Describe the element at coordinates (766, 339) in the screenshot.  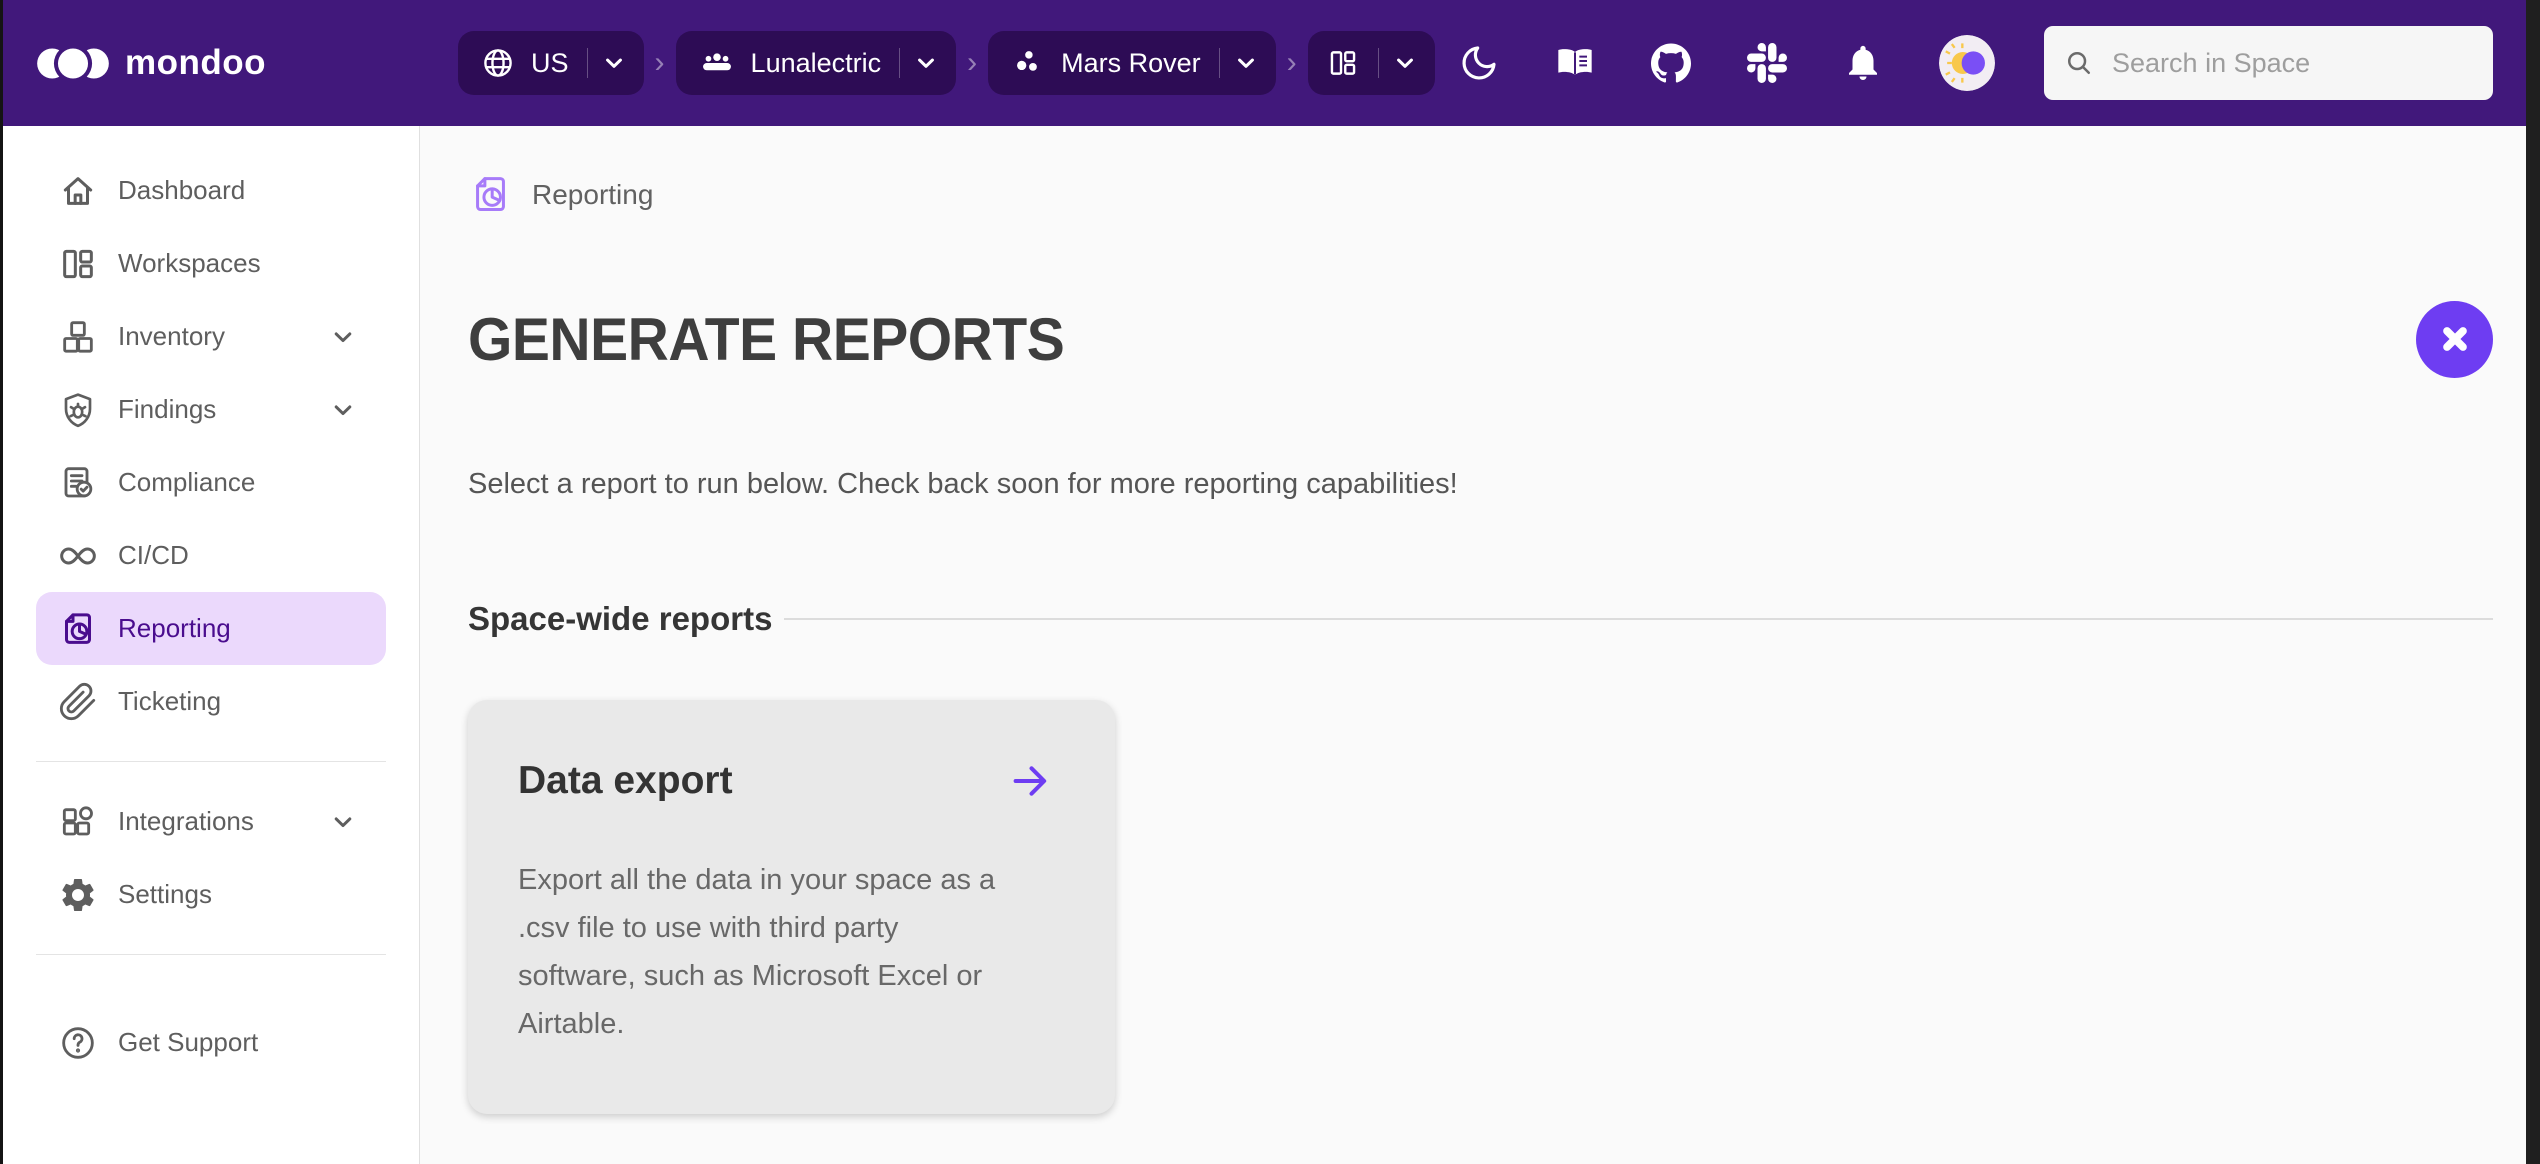
I see `page-title: GENERATE REPORTS` at that location.